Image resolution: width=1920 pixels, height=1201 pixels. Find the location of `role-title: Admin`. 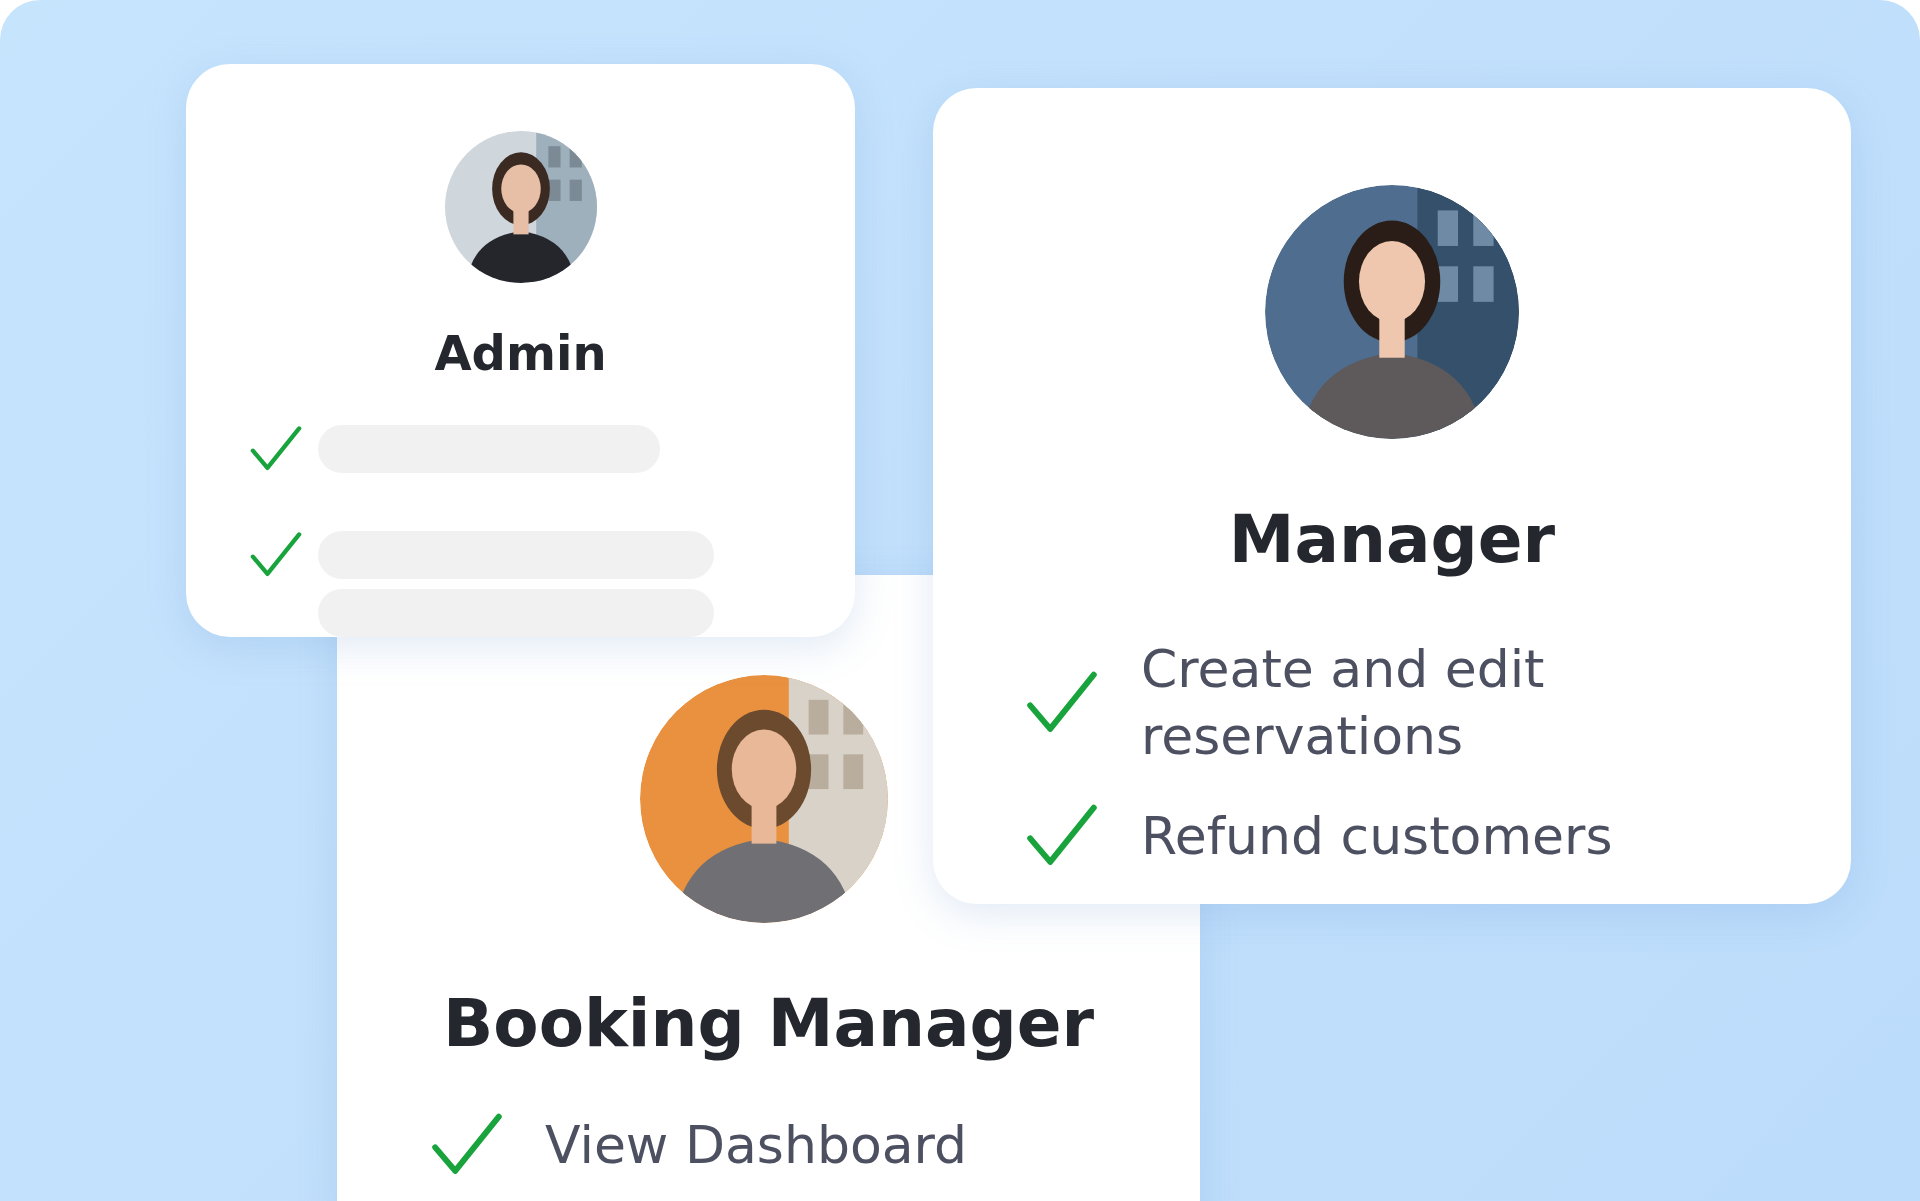

role-title: Admin is located at coordinates (520, 353).